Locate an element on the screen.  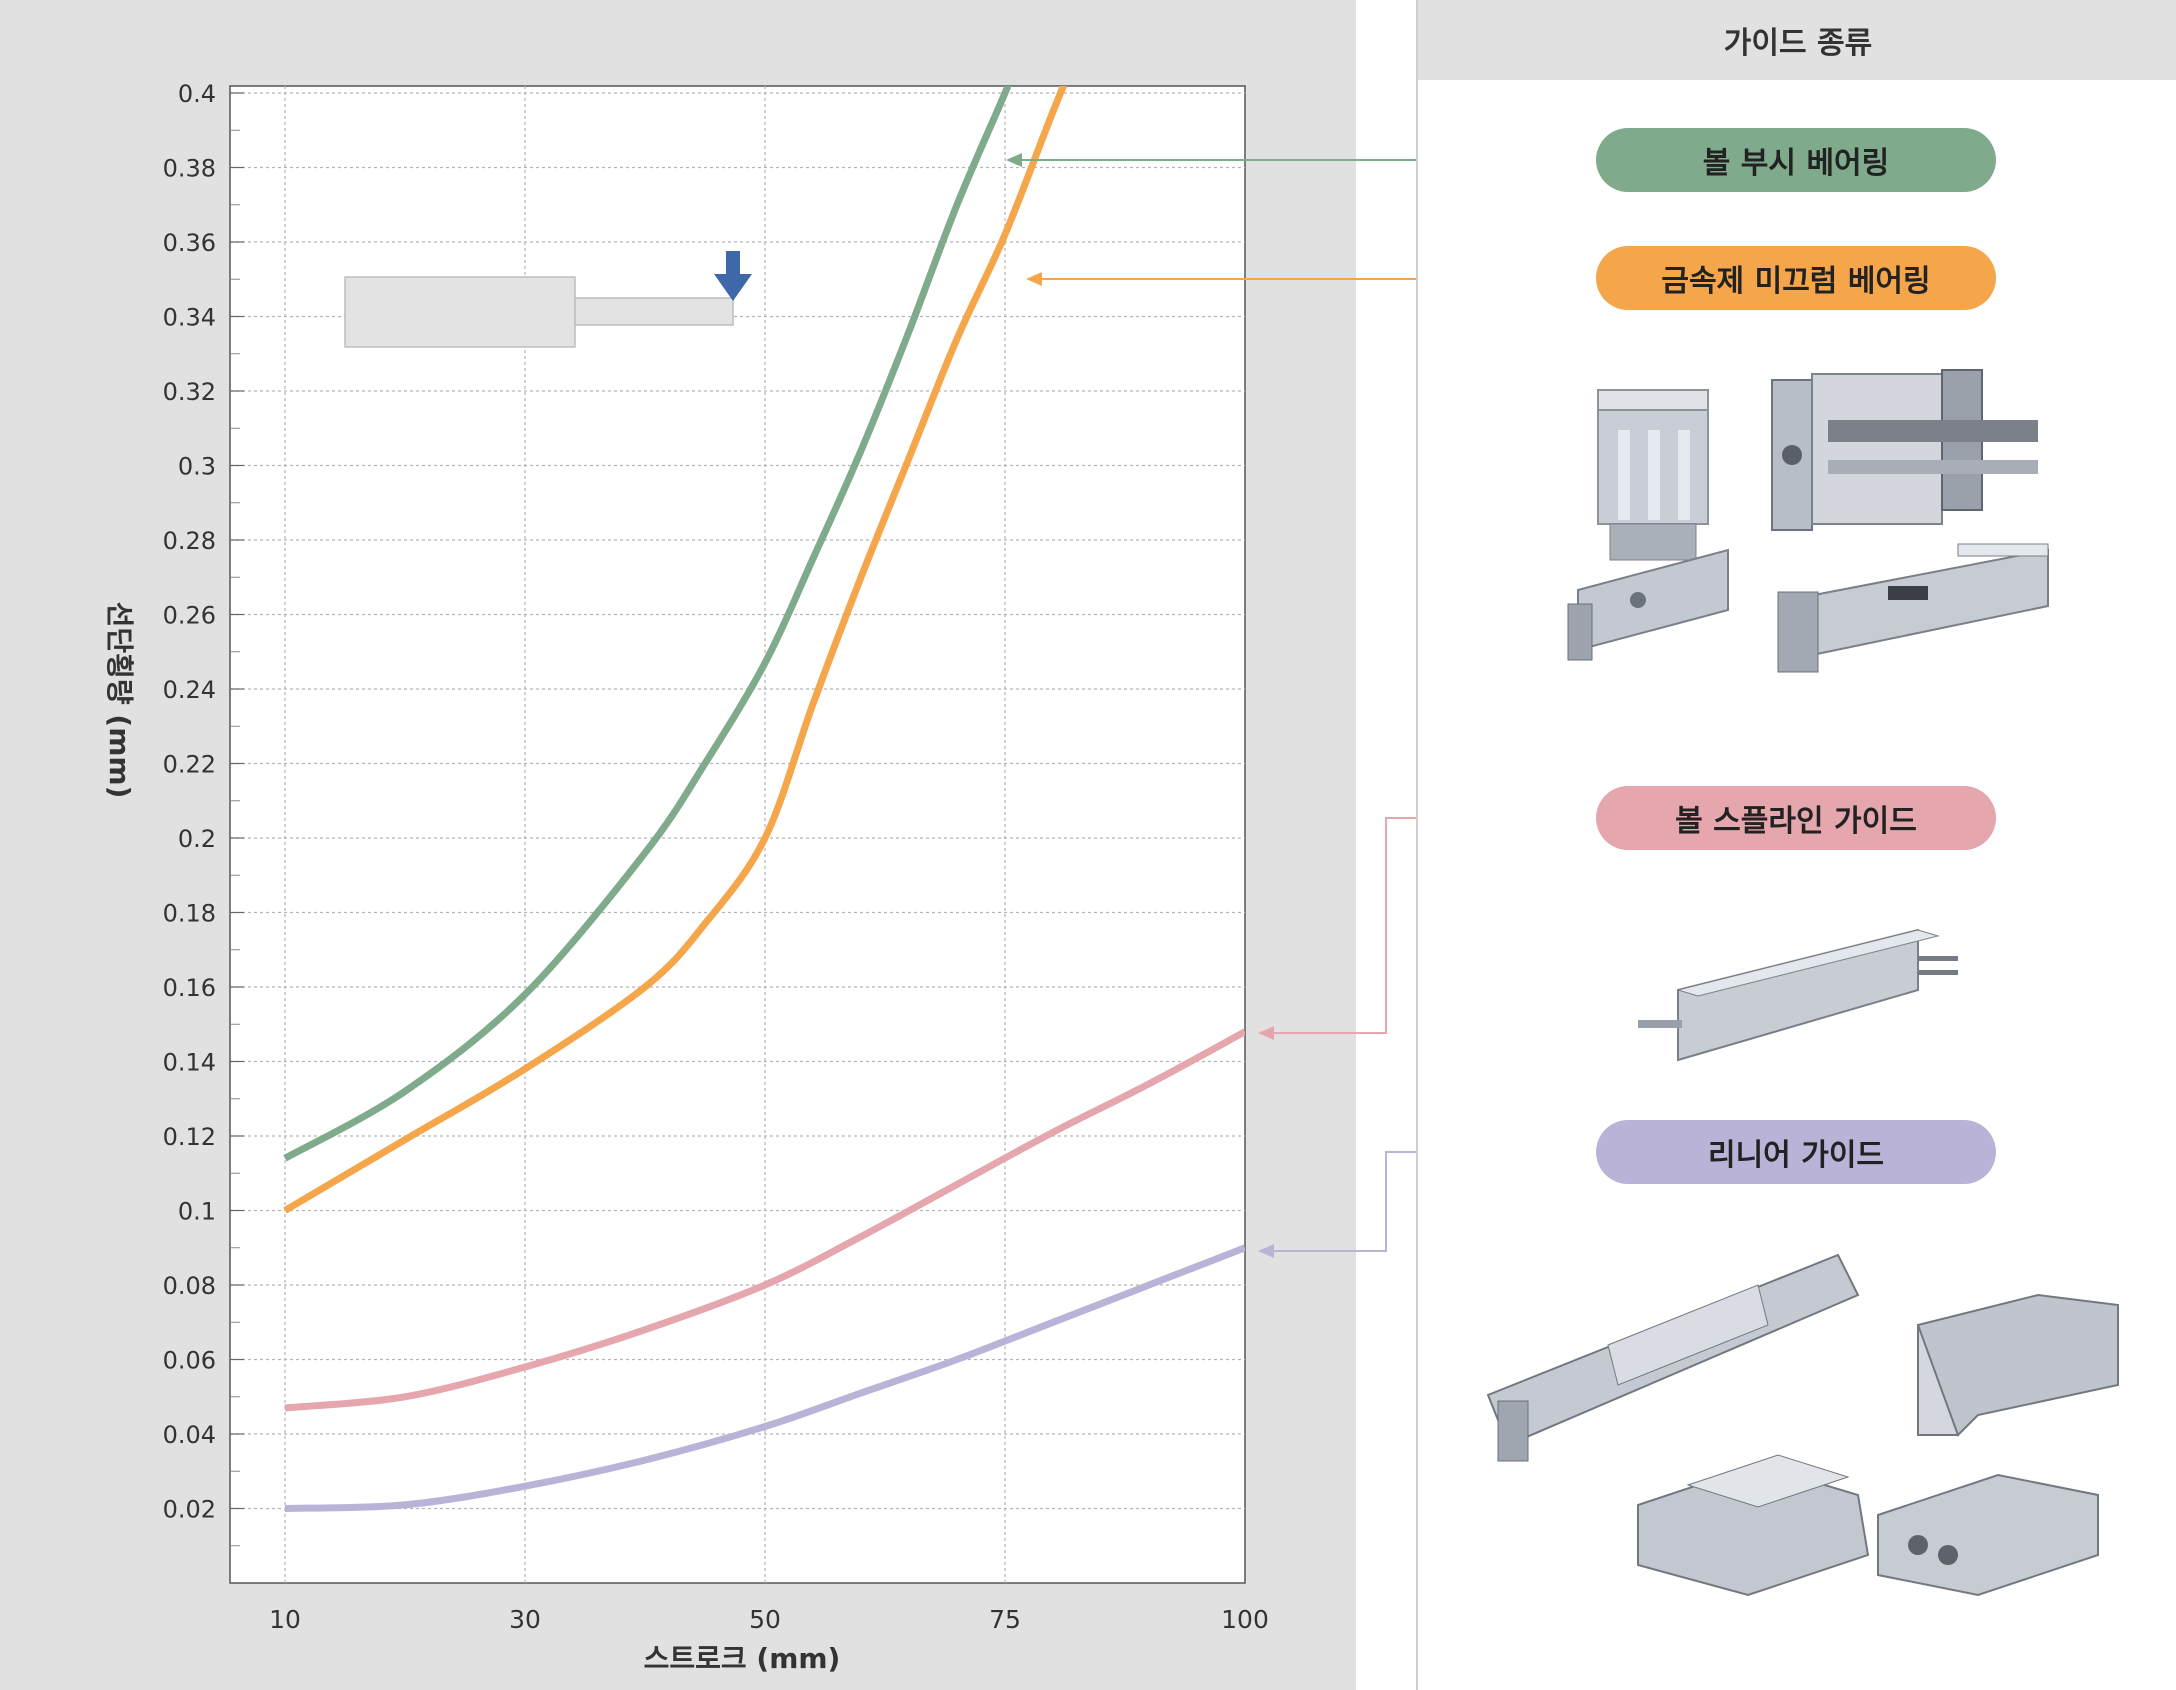
ball-spline-cylinder-photo is located at coordinates (1798, 995).